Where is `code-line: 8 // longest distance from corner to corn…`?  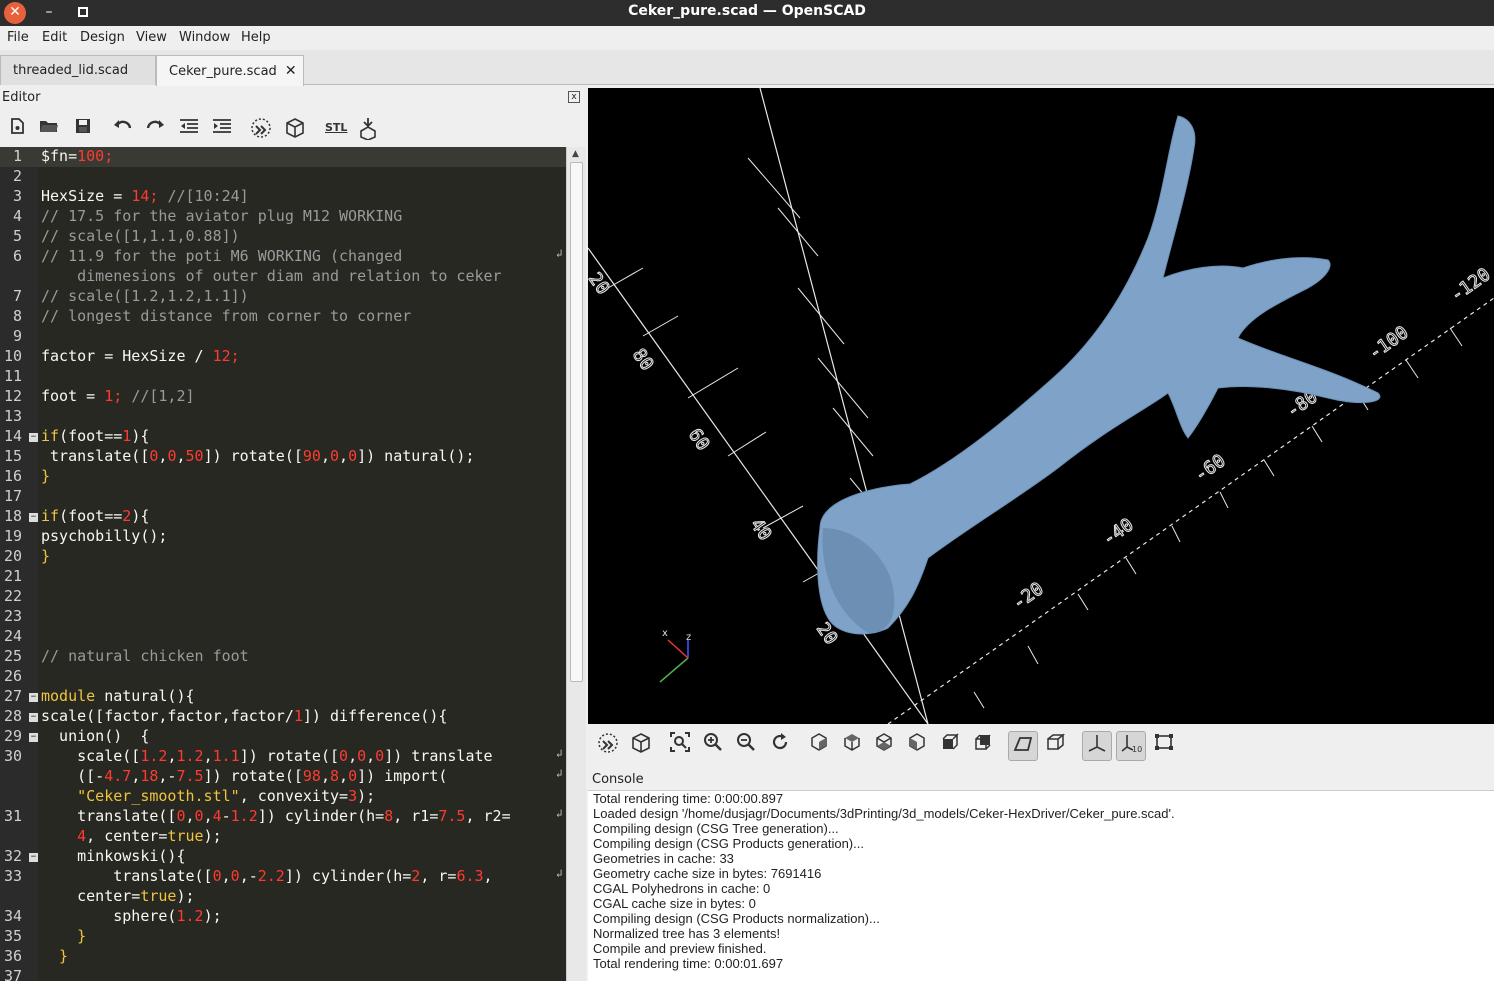 code-line: 8 // longest distance from corner to corn… is located at coordinates (283, 317).